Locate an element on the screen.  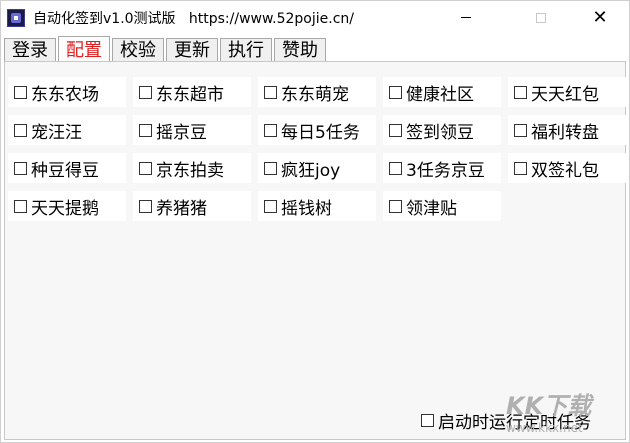
checkbox-item: 京东拍卖 is located at coordinates (192, 168).